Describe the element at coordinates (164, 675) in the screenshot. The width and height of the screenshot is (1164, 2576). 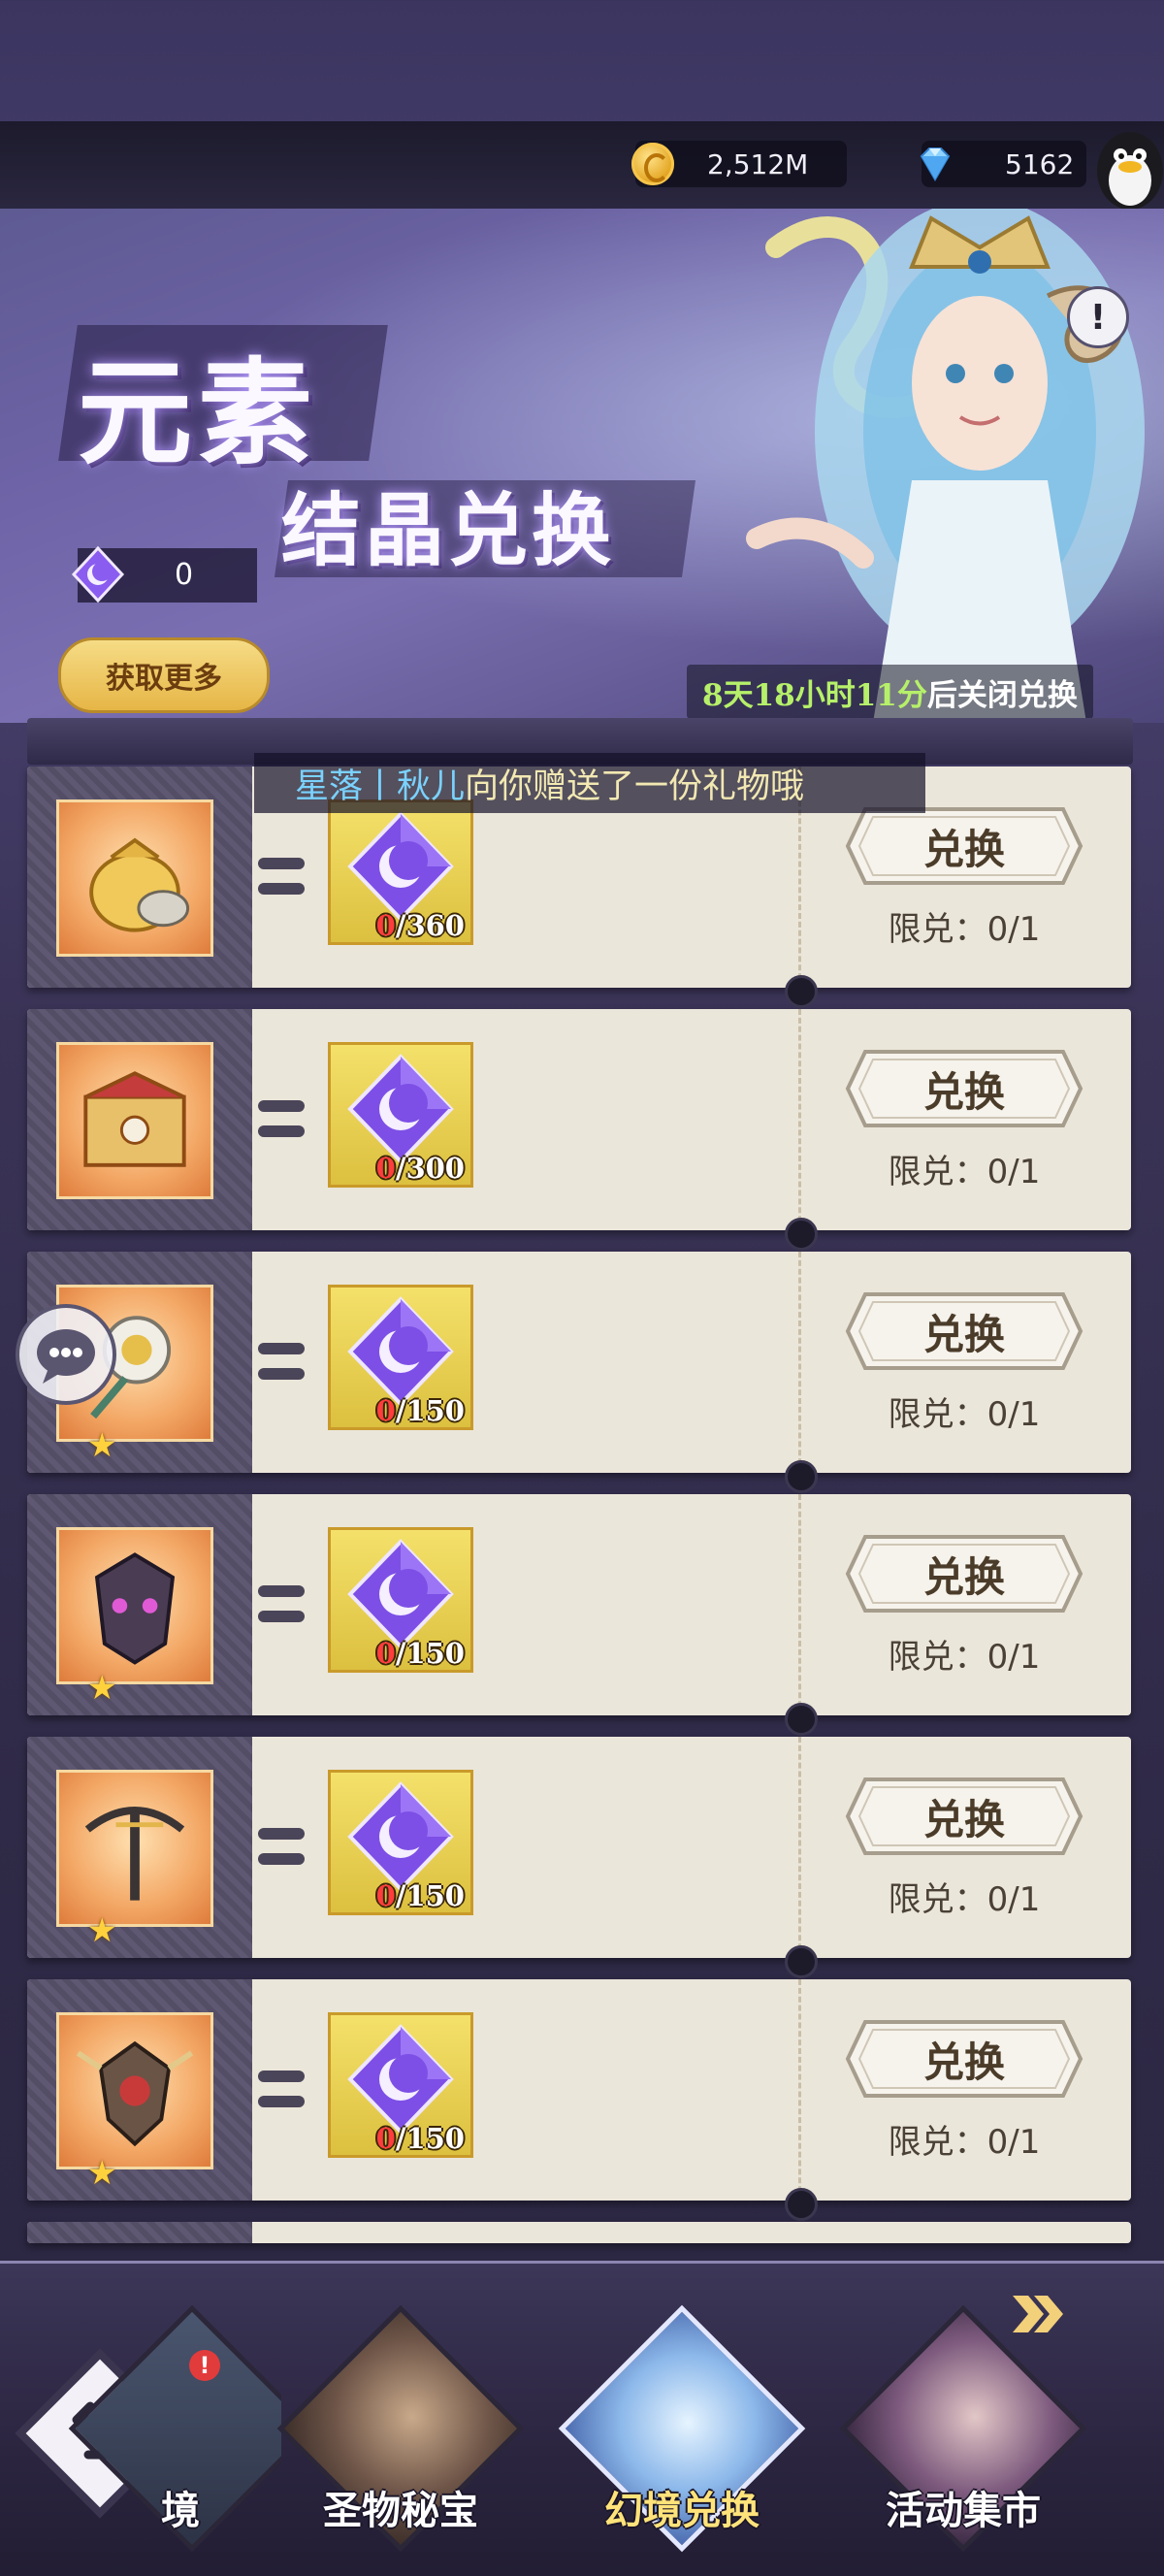
I see `get-more-button: 获取更多` at that location.